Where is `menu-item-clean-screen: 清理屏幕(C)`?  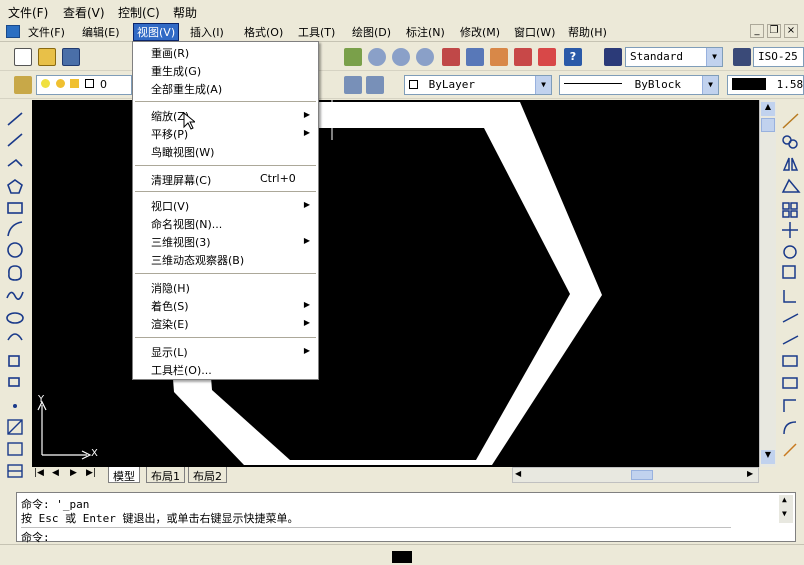 menu-item-clean-screen: 清理屏幕(C) is located at coordinates (181, 180).